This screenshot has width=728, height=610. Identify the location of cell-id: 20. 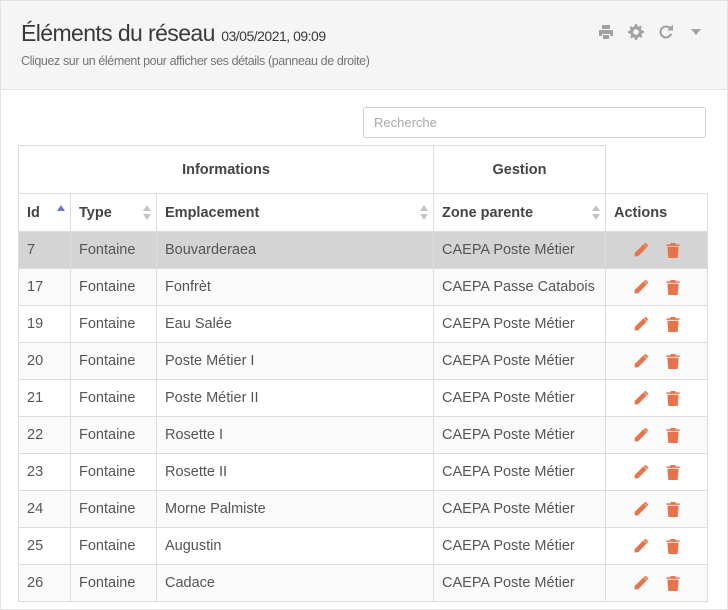
(44, 361).